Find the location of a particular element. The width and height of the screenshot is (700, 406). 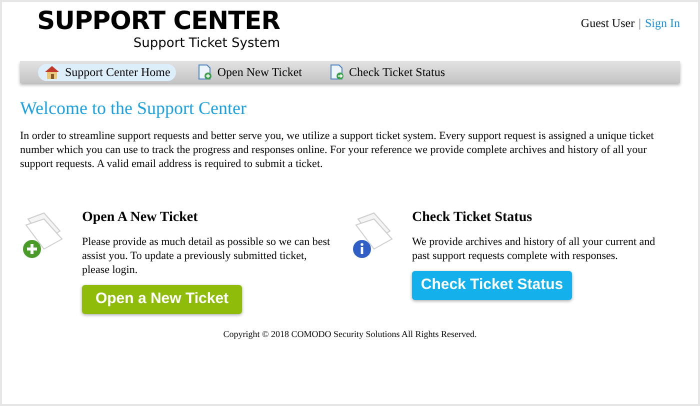

card-text: We provide archives and history of all your current and past support requests complete with responses. is located at coordinates (534, 249).